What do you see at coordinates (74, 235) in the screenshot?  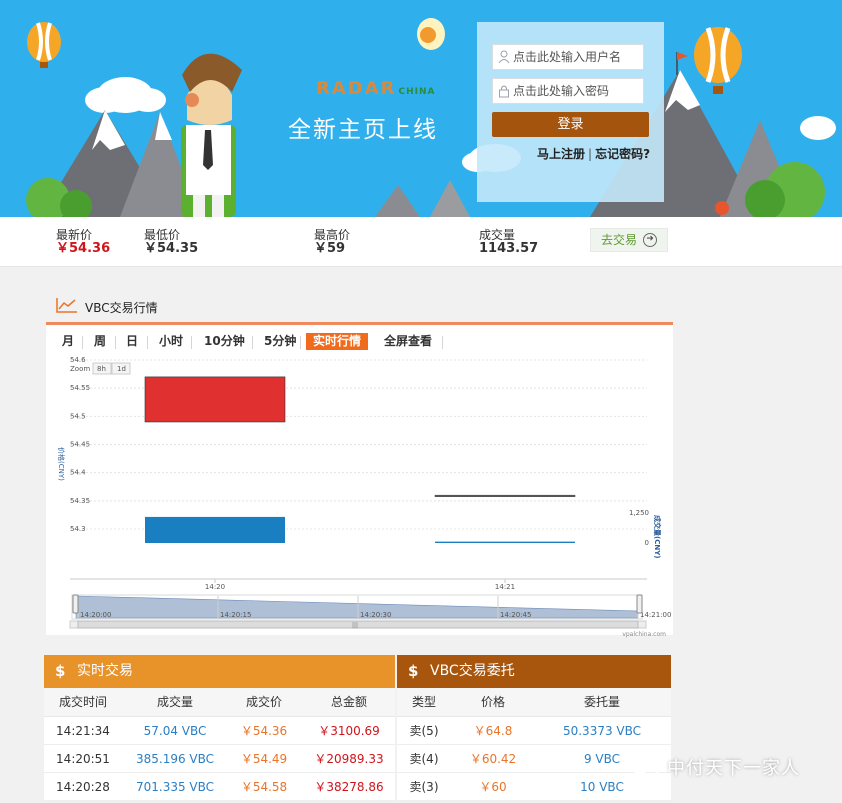 I see `stat-latest-label: 最新价` at bounding box center [74, 235].